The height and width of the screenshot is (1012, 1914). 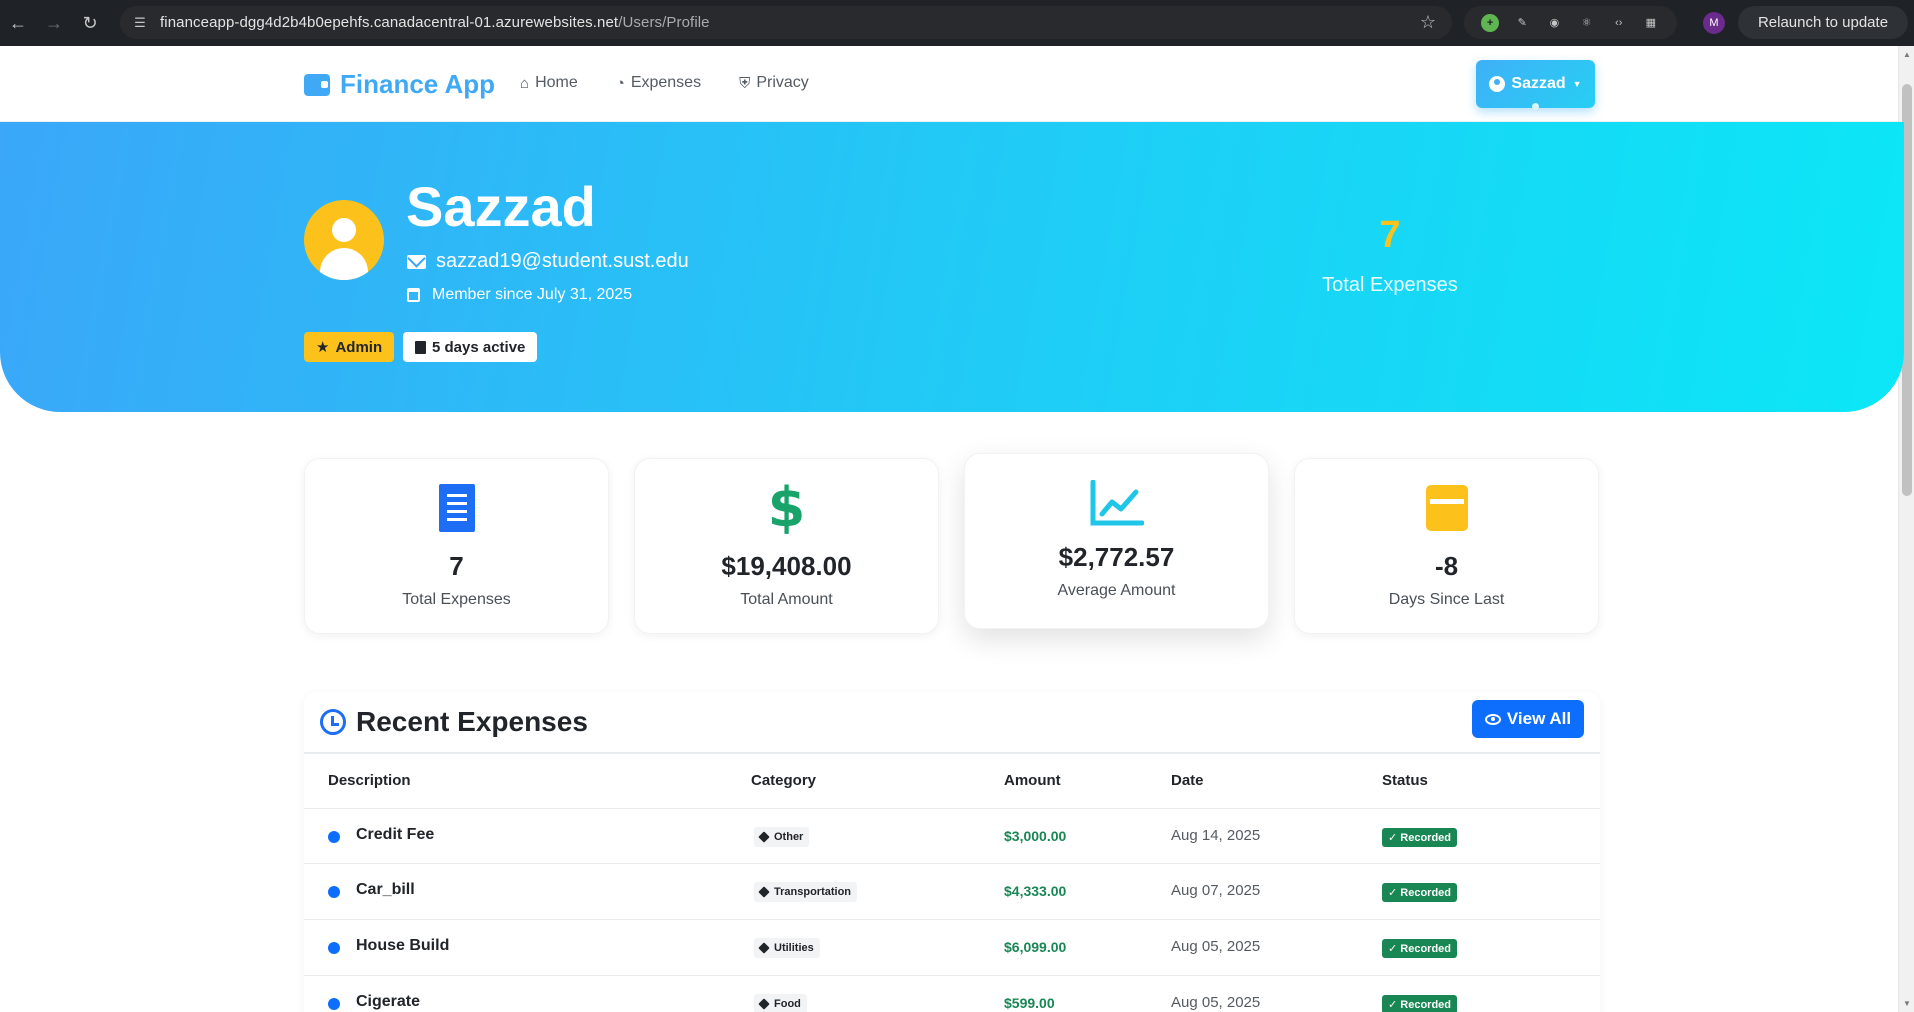 What do you see at coordinates (1390, 285) in the screenshot?
I see `hero-total-expenses-label: Total Expenses` at bounding box center [1390, 285].